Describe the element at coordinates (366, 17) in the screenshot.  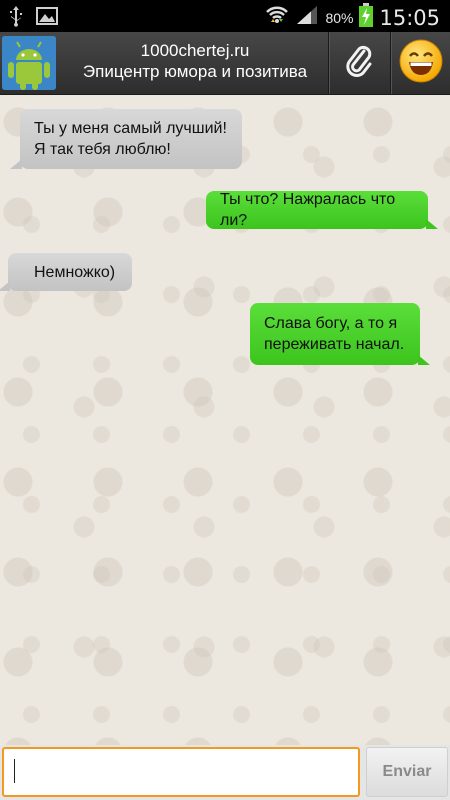
I see `battery-charging-icon` at that location.